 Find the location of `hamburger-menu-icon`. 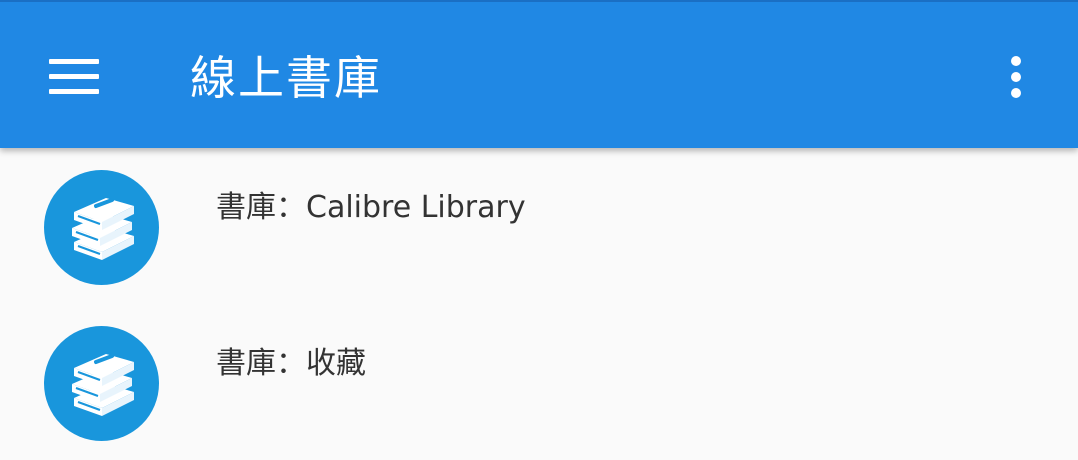

hamburger-menu-icon is located at coordinates (74, 76).